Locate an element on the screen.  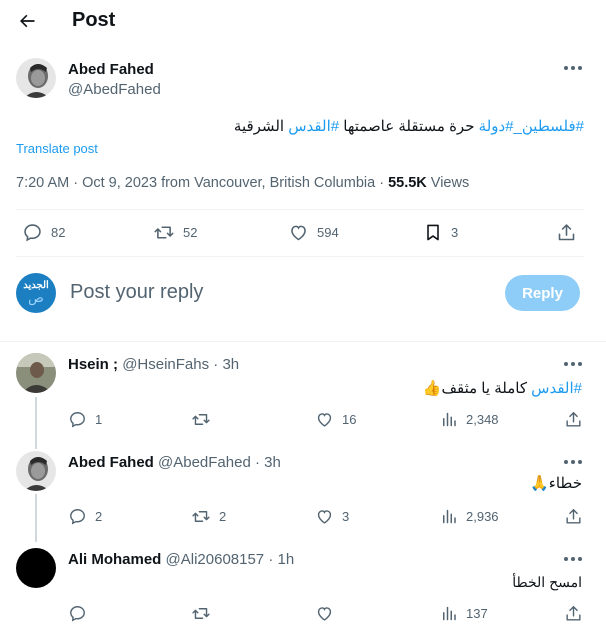
views-button: 2,936 is located at coordinates (469, 516).